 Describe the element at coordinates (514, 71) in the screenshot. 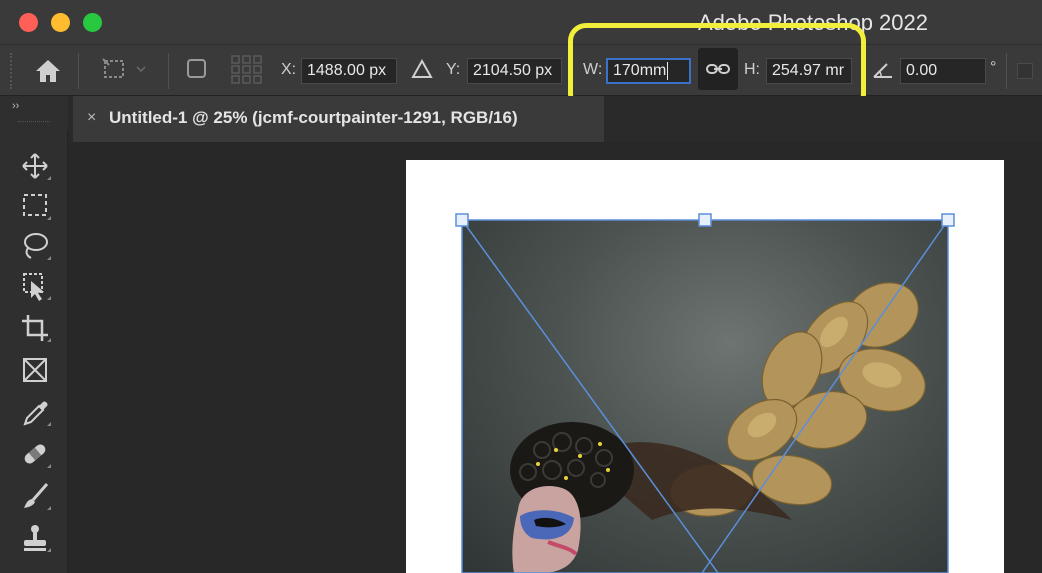

I see `y-position-field: 2104.50 px` at that location.